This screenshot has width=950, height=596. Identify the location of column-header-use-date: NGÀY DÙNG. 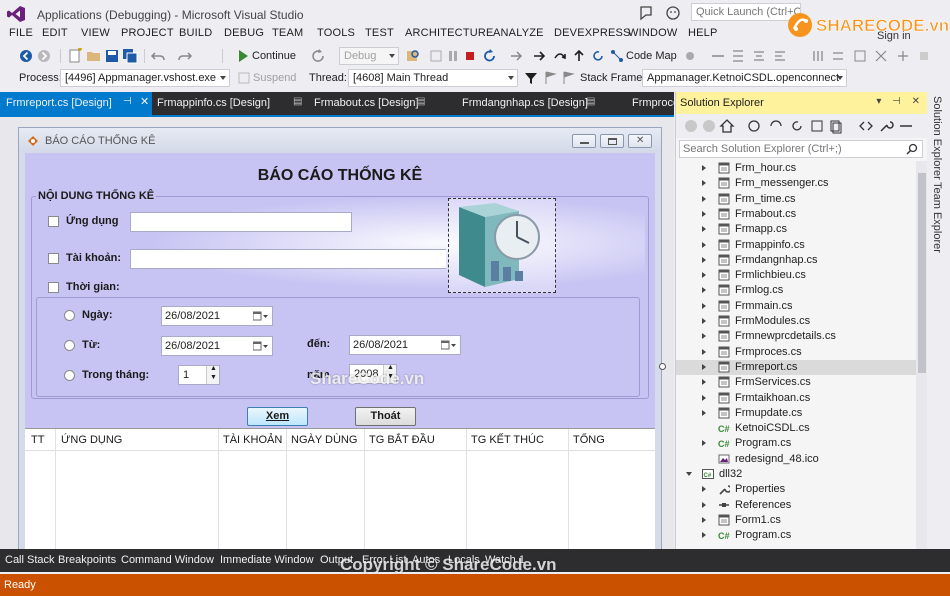
(324, 440).